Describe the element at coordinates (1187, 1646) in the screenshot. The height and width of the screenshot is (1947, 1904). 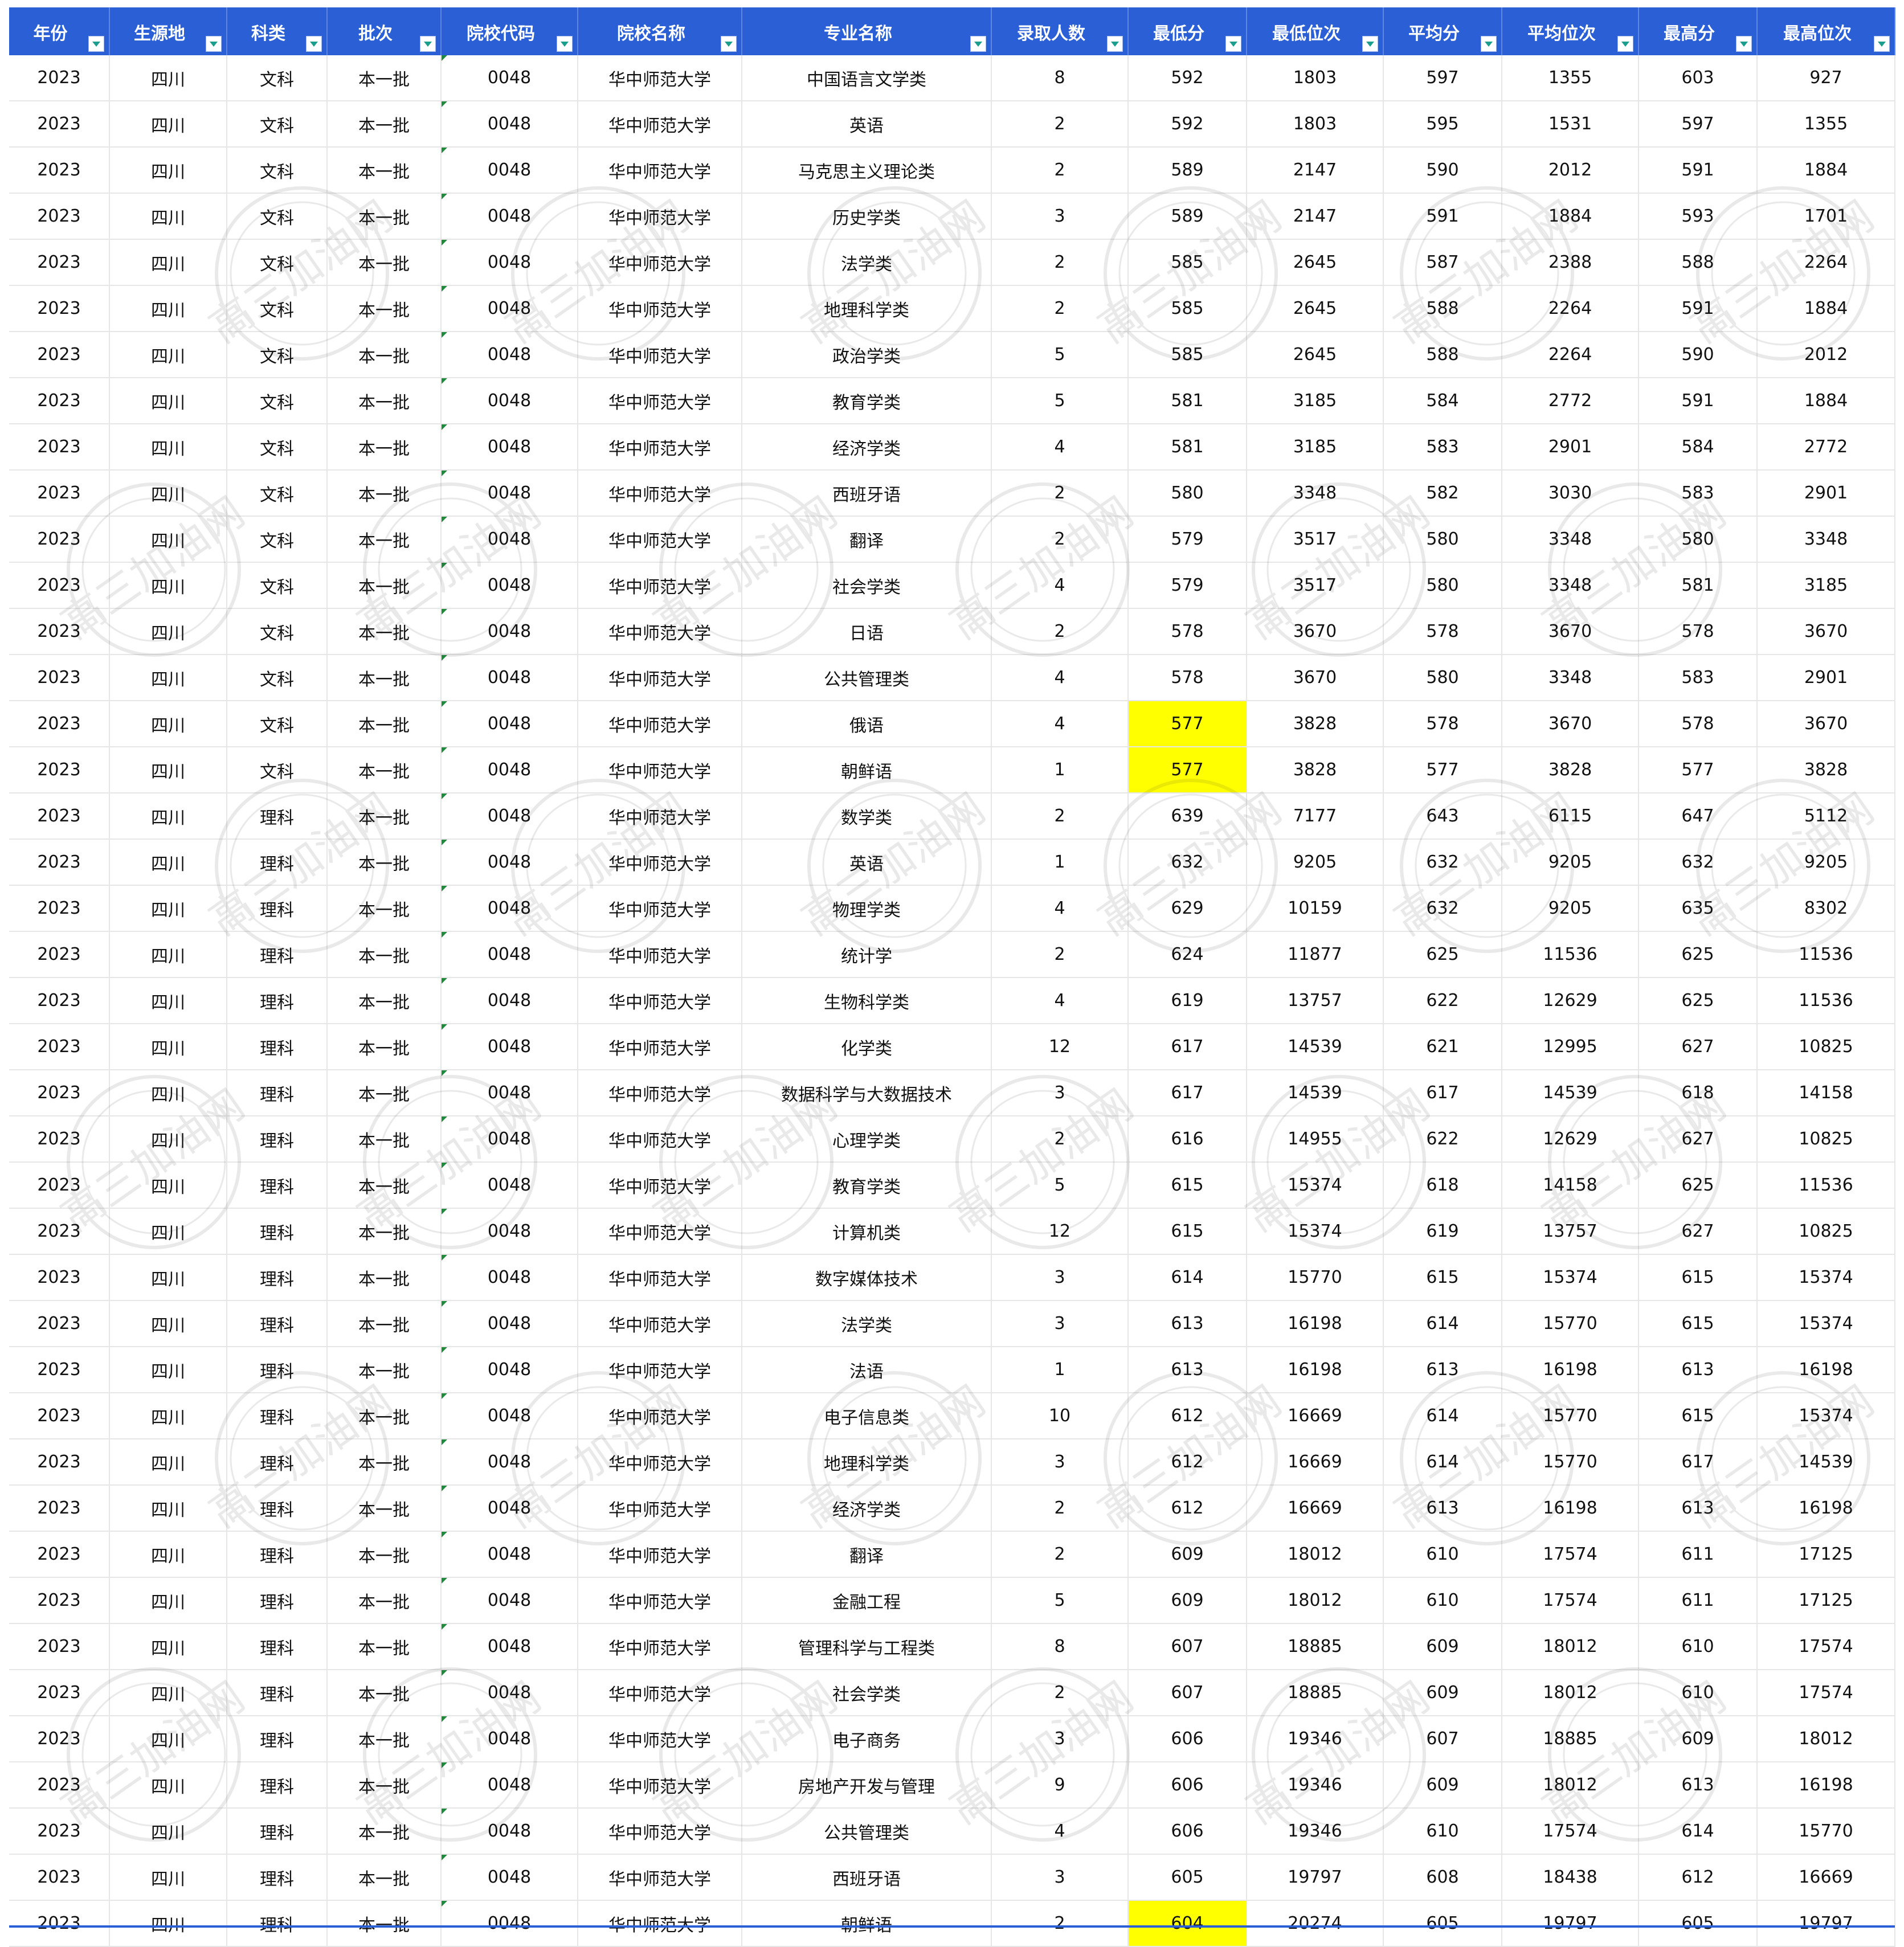
I see `cell-min-score: 607` at that location.